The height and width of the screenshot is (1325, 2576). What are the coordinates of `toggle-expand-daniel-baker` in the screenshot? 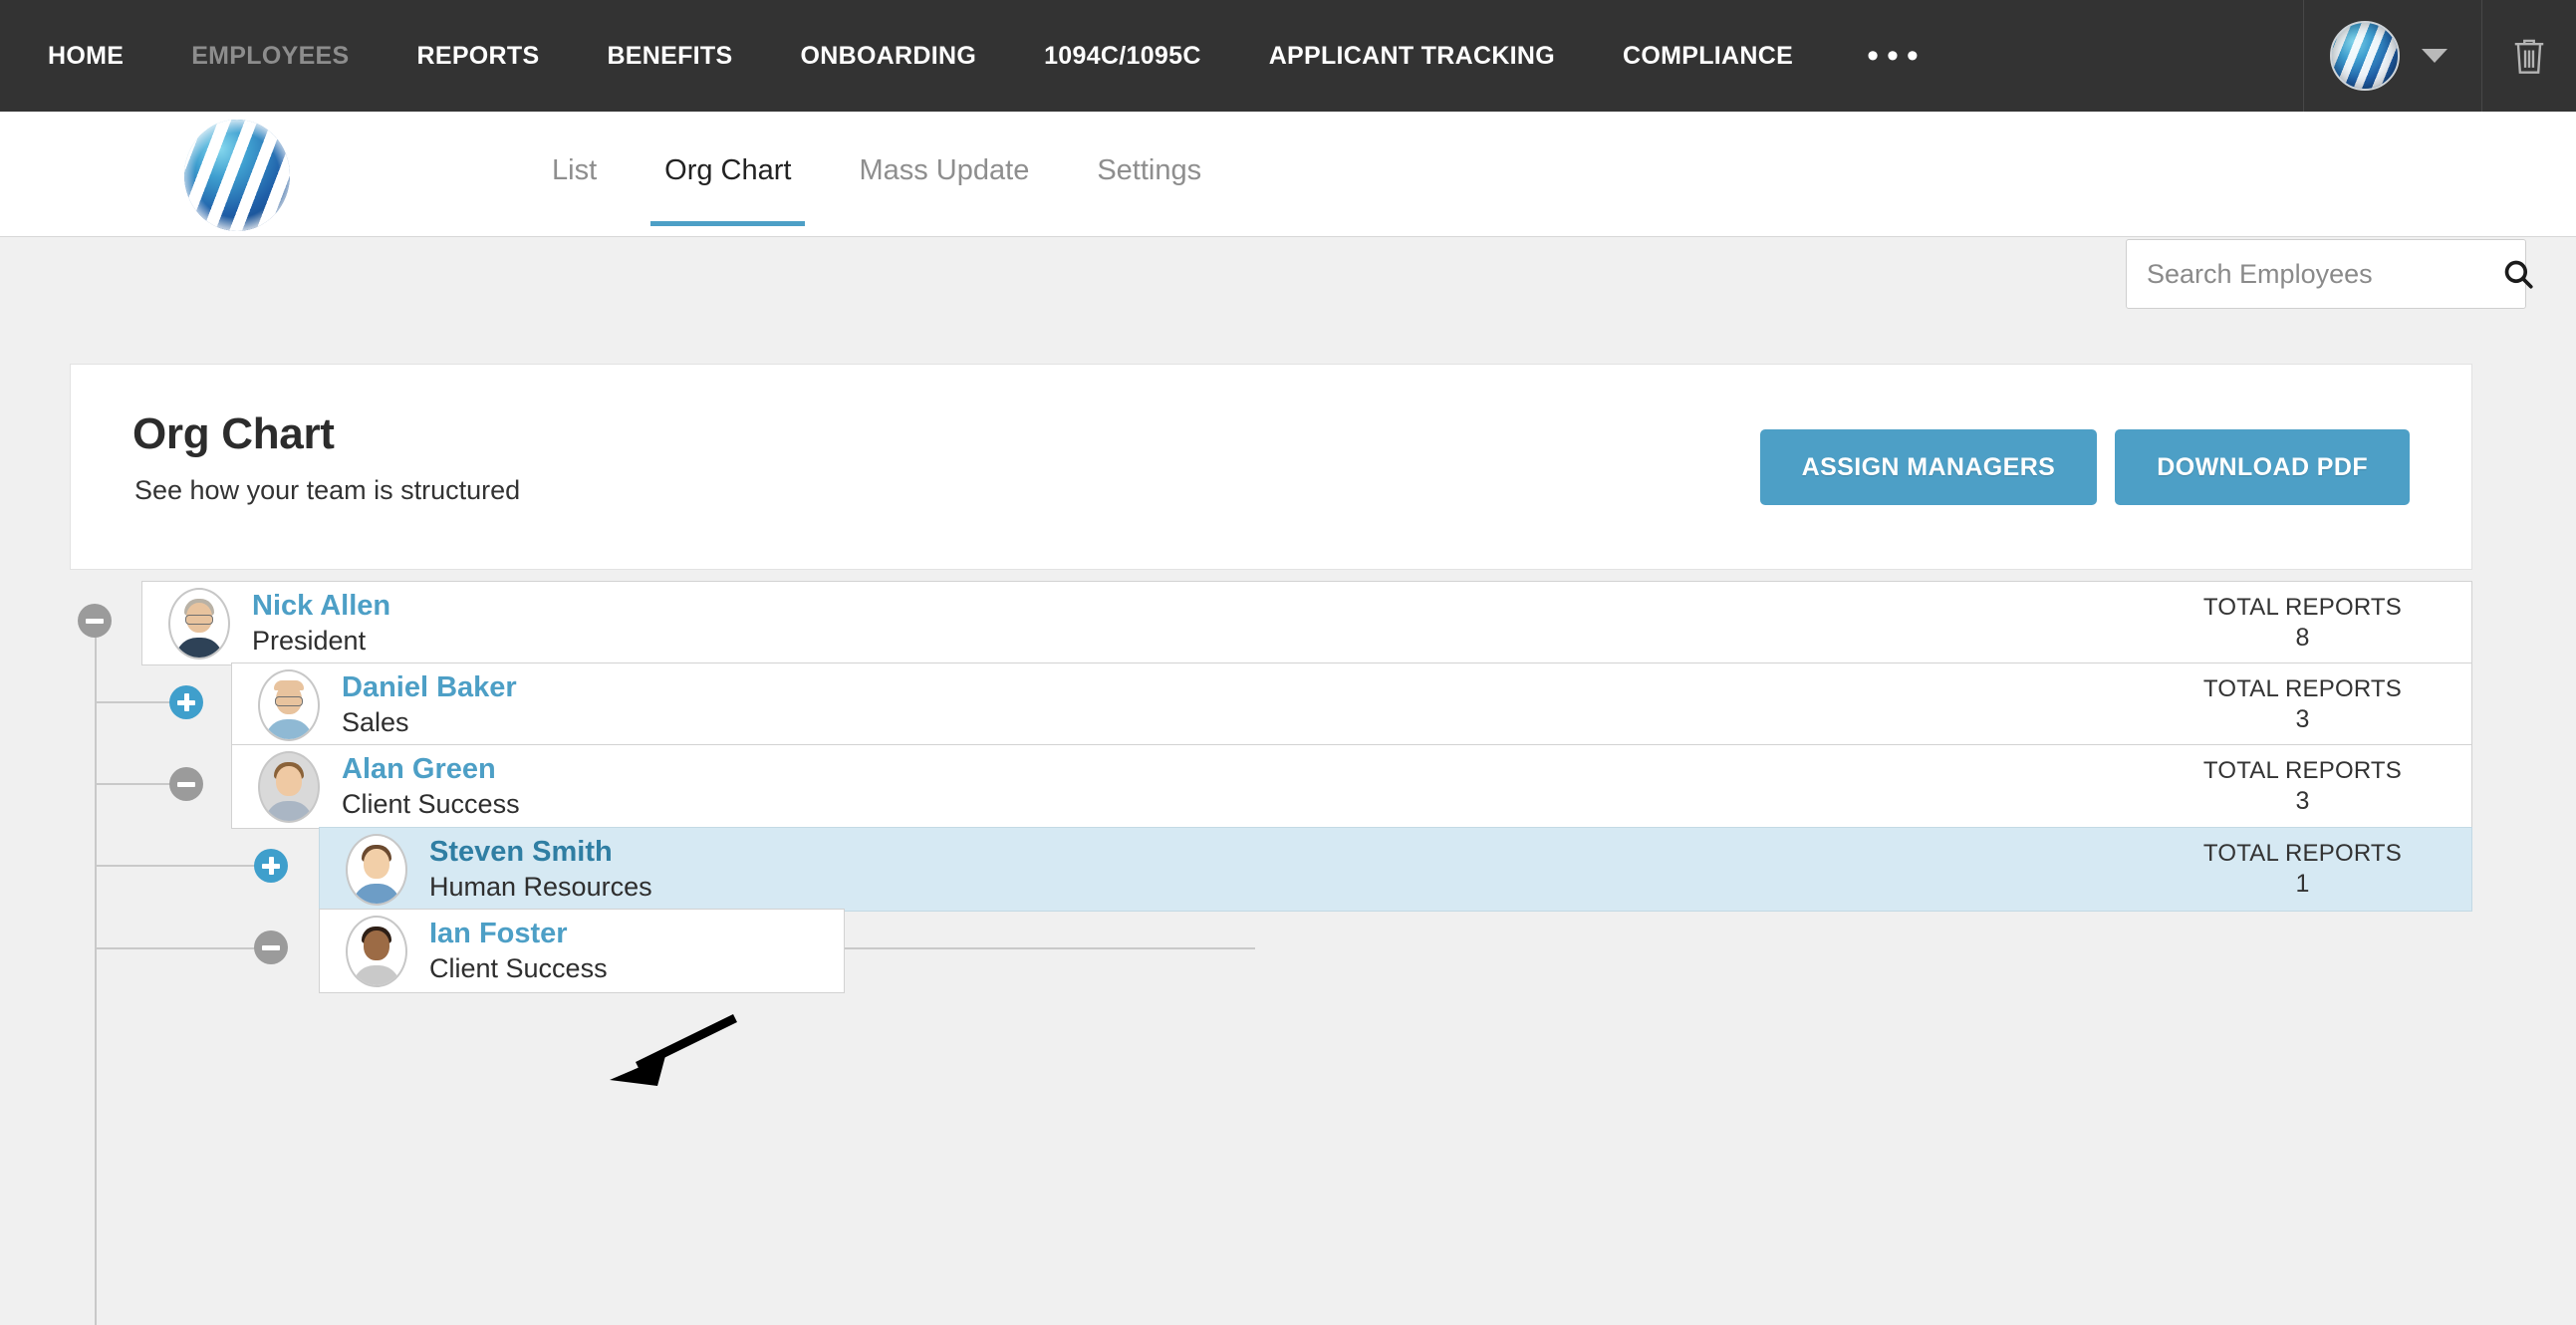 It's located at (186, 702).